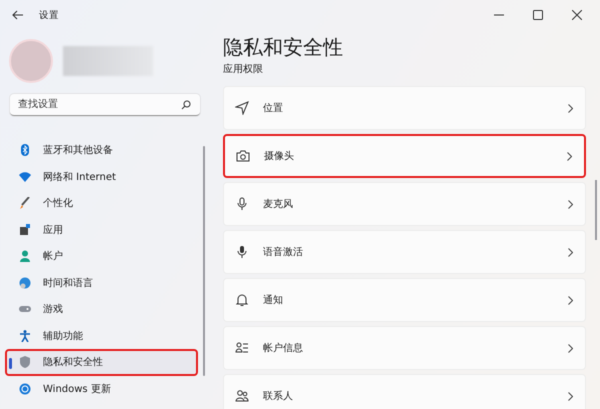  What do you see at coordinates (25, 150) in the screenshot?
I see `bluetooth-icon` at bounding box center [25, 150].